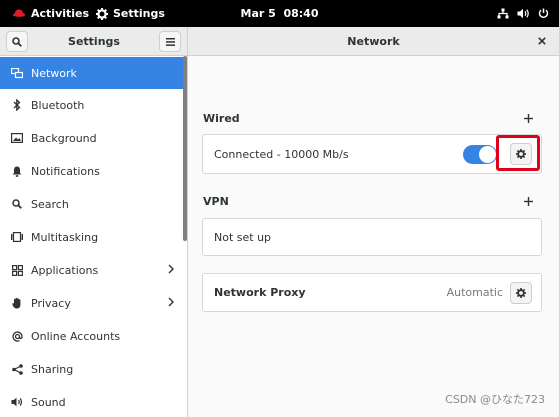 This screenshot has width=559, height=417. I want to click on menu-button, so click(170, 41).